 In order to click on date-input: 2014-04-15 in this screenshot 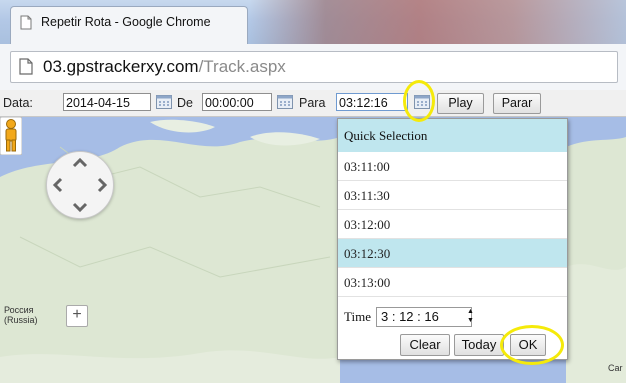, I will do `click(107, 102)`.